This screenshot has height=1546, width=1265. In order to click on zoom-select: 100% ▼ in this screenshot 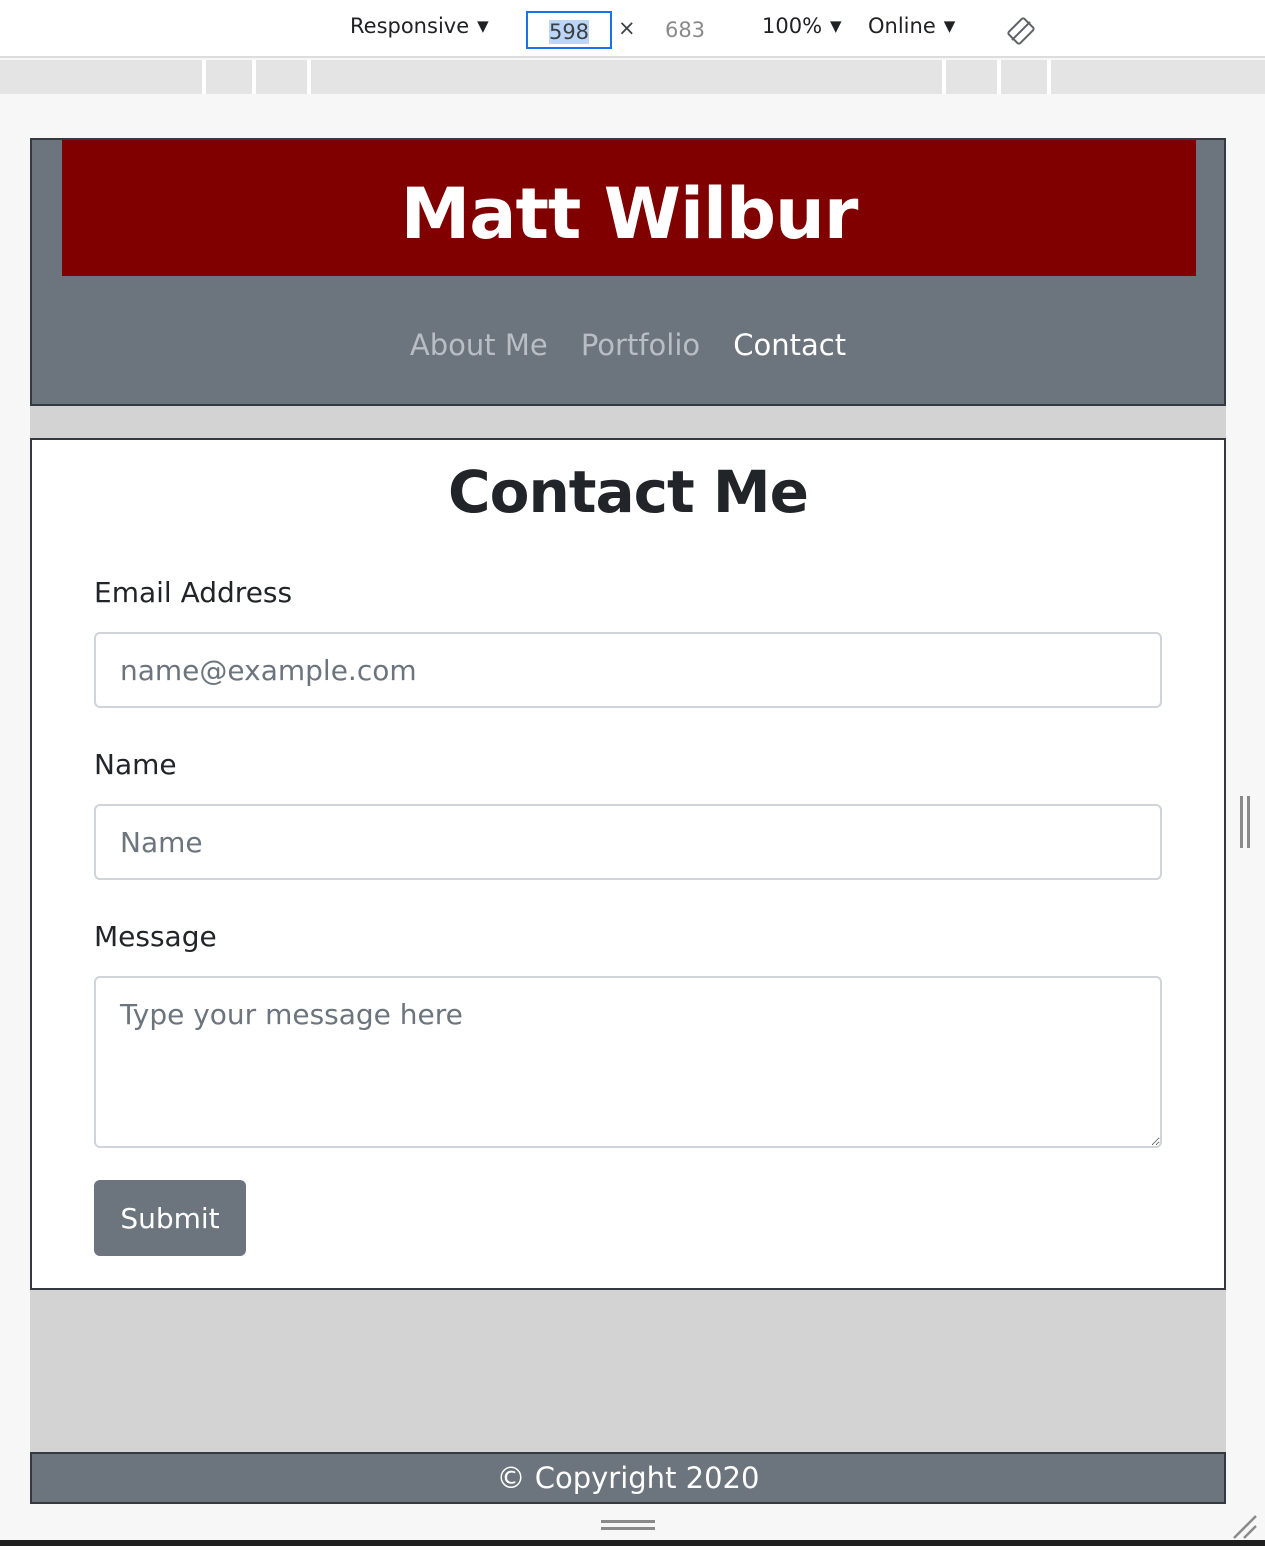, I will do `click(802, 26)`.